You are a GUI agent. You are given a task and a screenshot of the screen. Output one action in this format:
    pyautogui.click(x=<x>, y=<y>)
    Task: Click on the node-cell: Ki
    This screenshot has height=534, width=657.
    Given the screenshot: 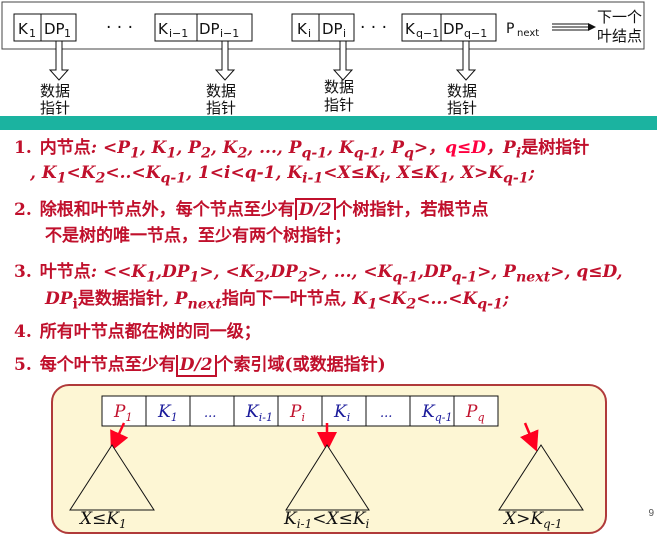 What is the action you would take?
    pyautogui.click(x=344, y=411)
    